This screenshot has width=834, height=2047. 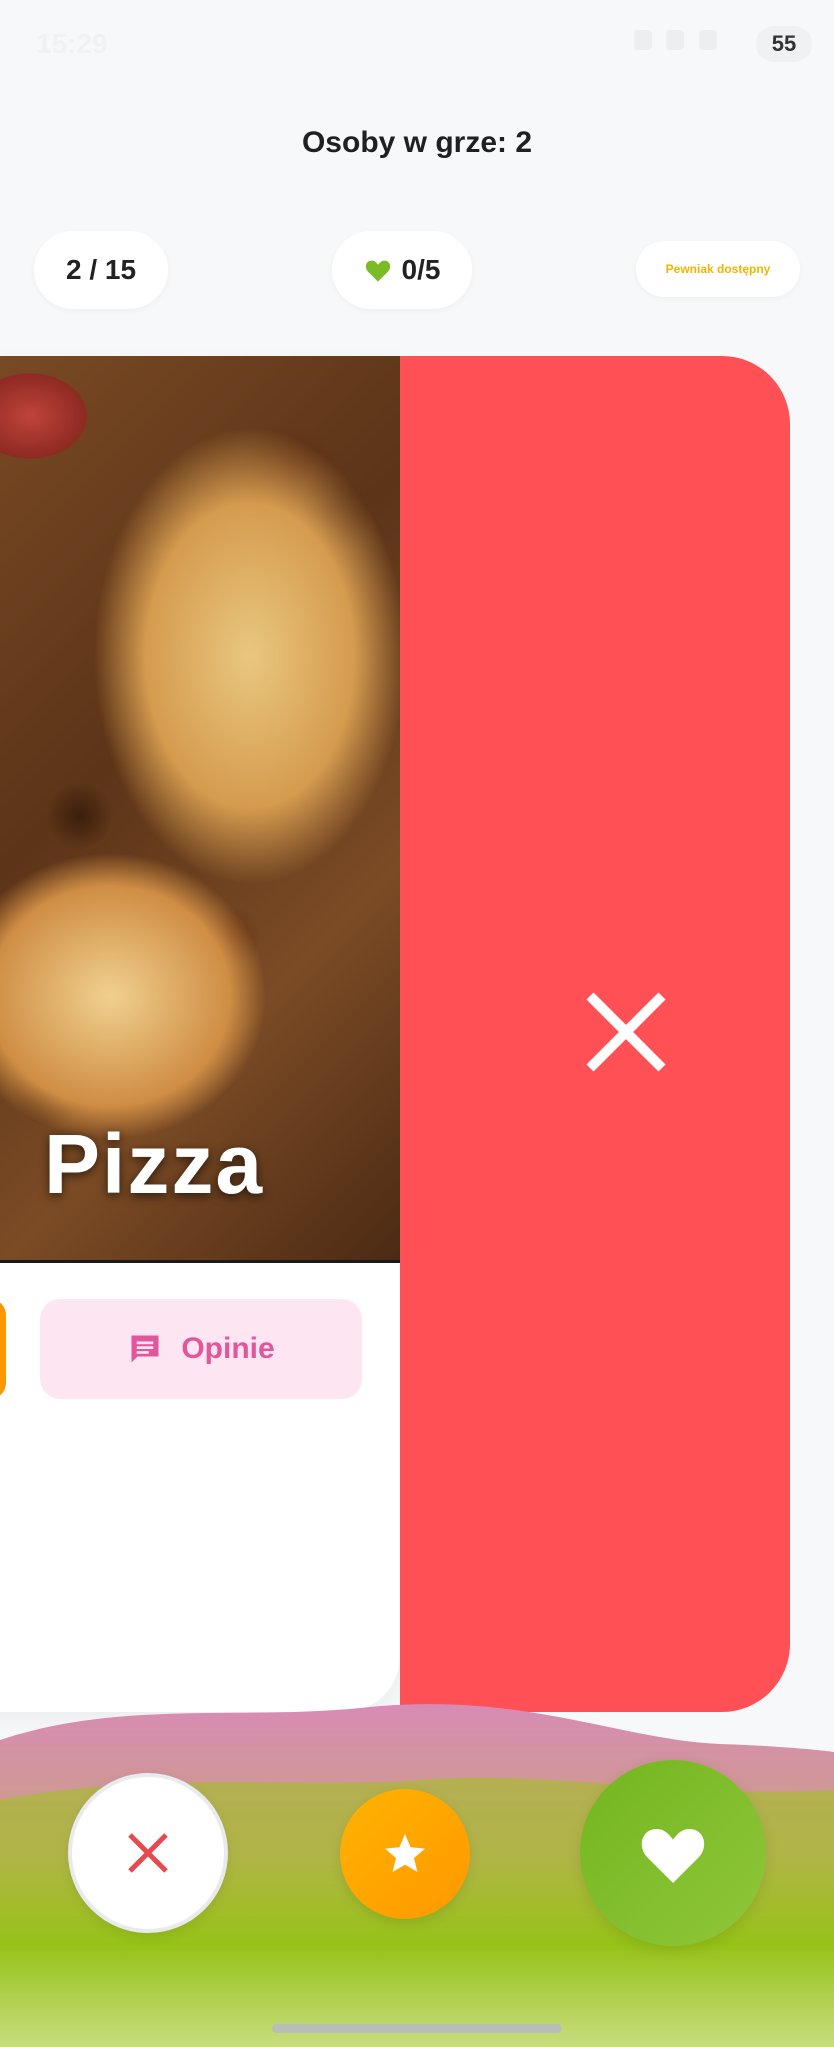 I want to click on status-icons, so click(x=684, y=44).